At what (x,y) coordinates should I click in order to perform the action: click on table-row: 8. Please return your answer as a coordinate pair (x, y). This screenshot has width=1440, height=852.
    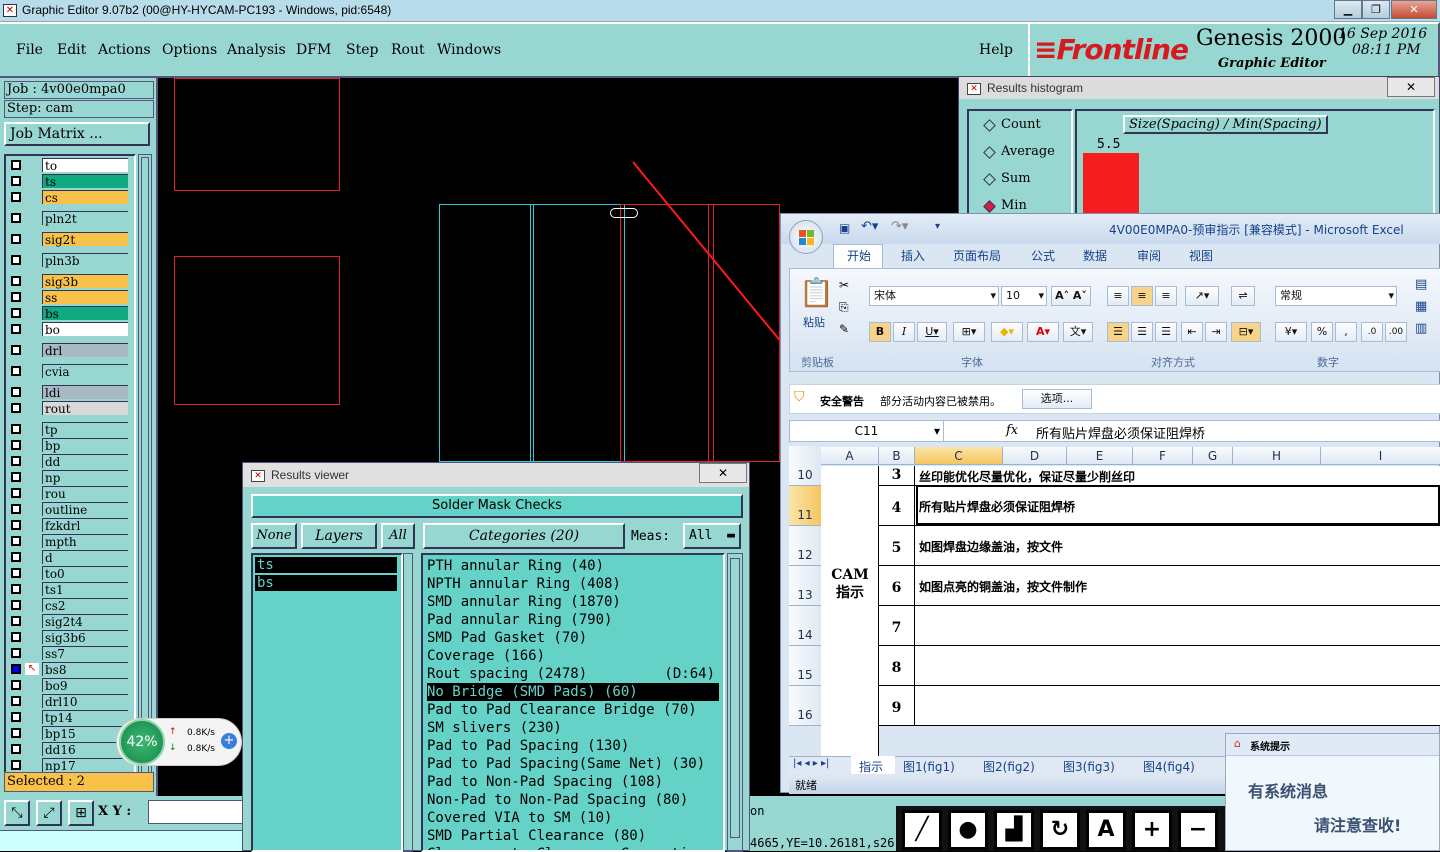
    Looking at the image, I should click on (1159, 666).